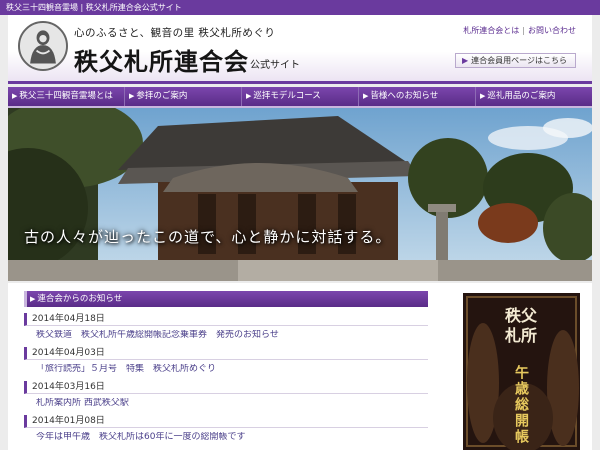 This screenshot has height=450, width=600. I want to click on nav-item-pilgrim-goods: ▶ 巡礼用品のご案内, so click(534, 96).